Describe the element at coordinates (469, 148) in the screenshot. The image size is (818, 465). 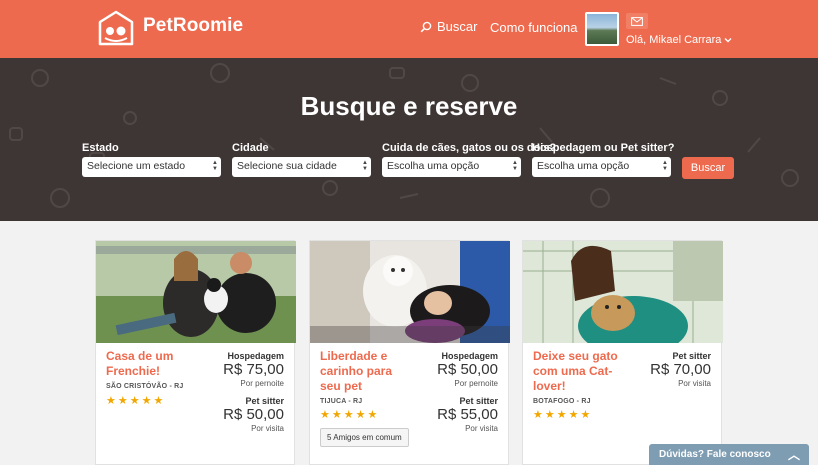
I see `pet-type-label: Cuida de cães, gatos ou os dois?` at that location.